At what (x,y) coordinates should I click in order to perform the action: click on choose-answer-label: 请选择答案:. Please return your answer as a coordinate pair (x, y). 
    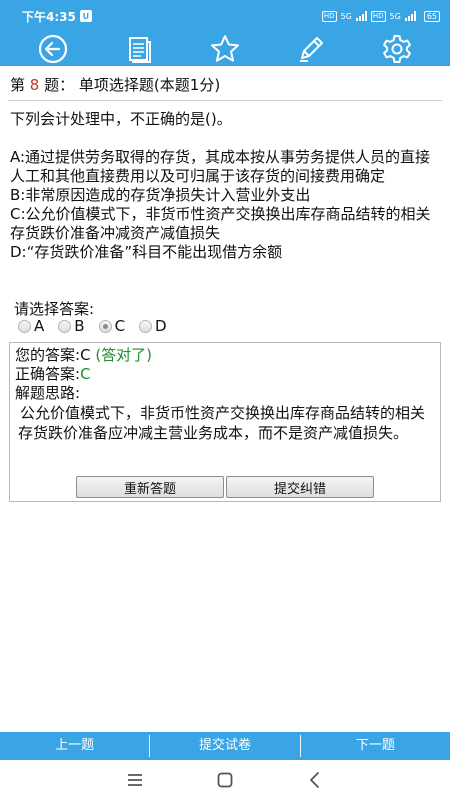
    Looking at the image, I should click on (54, 309).